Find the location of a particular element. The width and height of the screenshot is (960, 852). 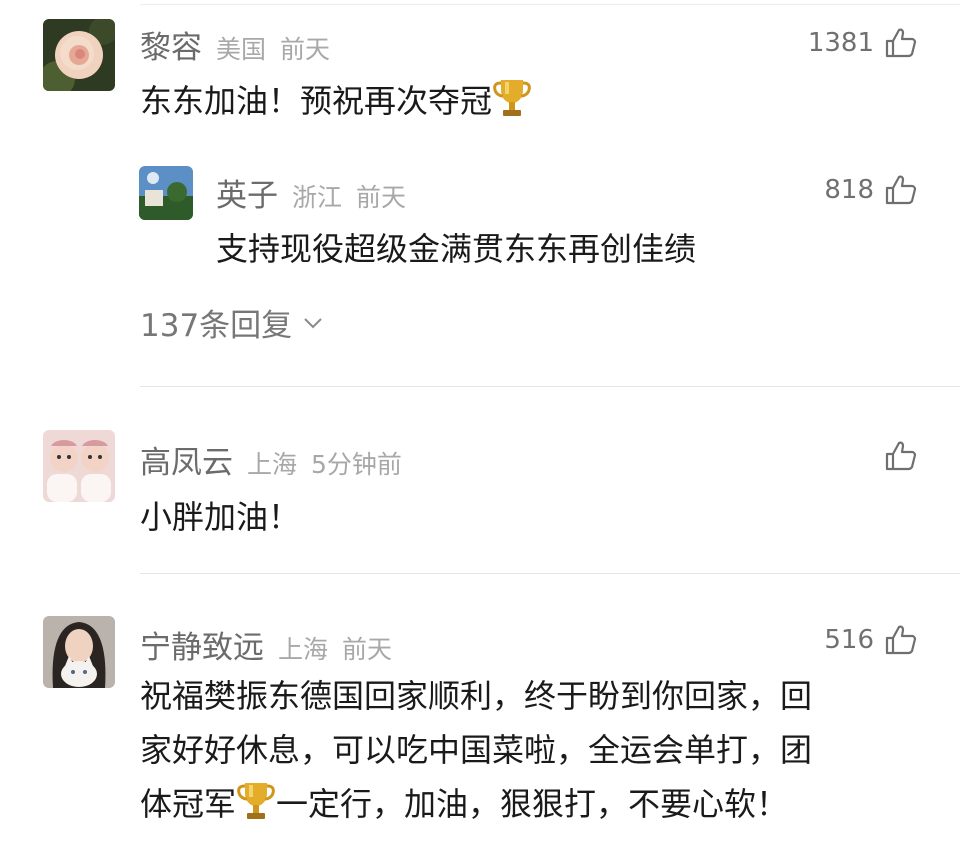

comment-meta: 宁静致远 上海 前天 is located at coordinates (266, 644).